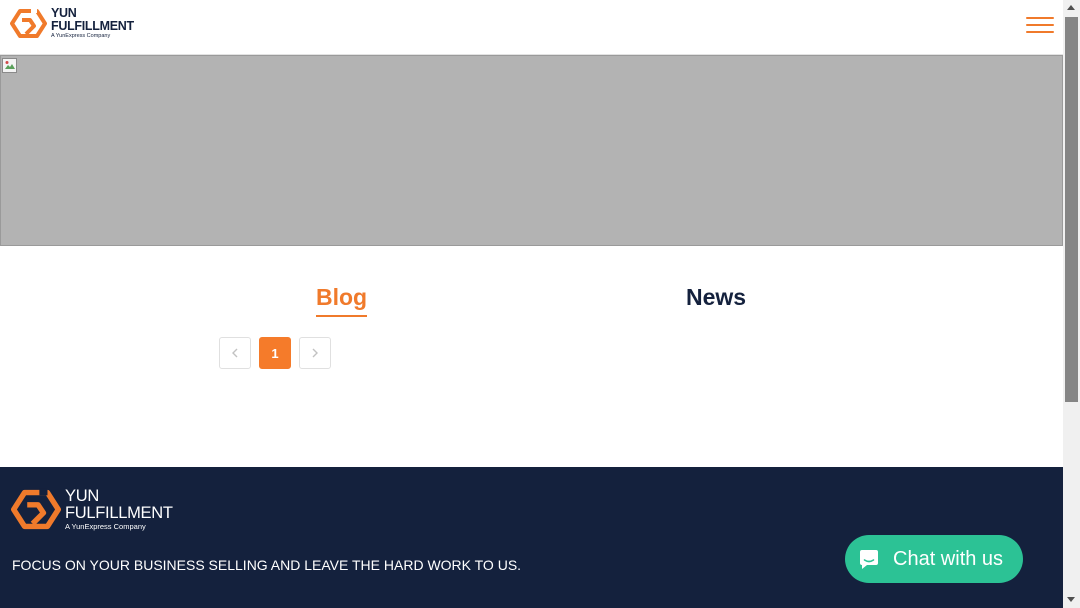 The image size is (1080, 608). I want to click on footer-logo: YUN FULFILLMENT A YunExpress Company, so click(92, 509).